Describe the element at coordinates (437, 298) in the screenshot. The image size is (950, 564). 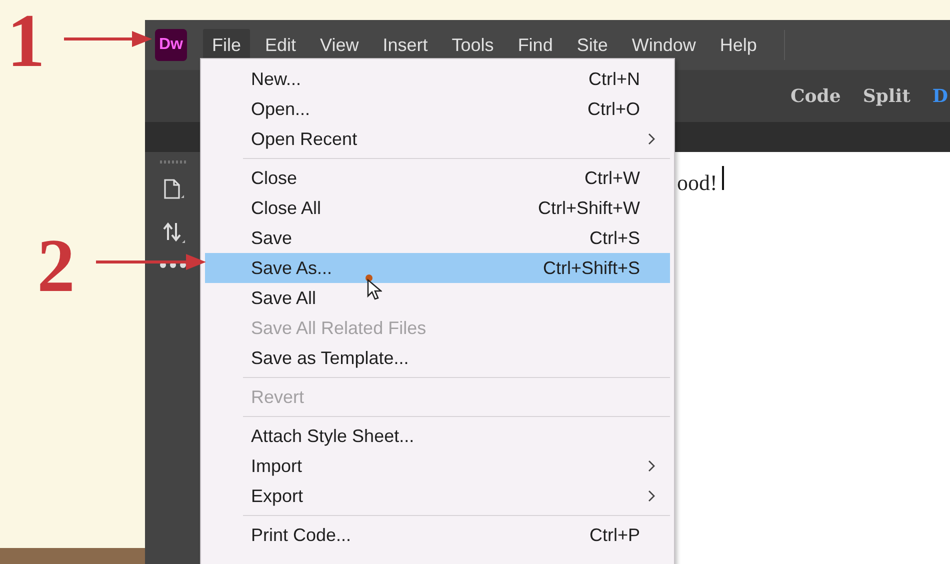
I see `menu-item: Save All` at that location.